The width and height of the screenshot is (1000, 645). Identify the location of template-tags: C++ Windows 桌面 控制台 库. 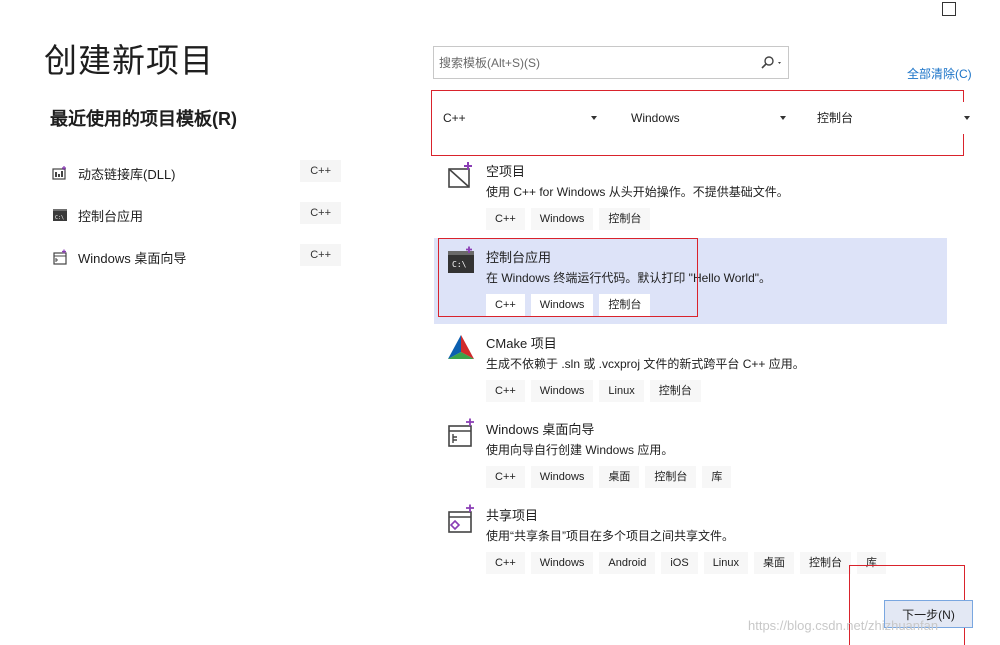
(609, 477).